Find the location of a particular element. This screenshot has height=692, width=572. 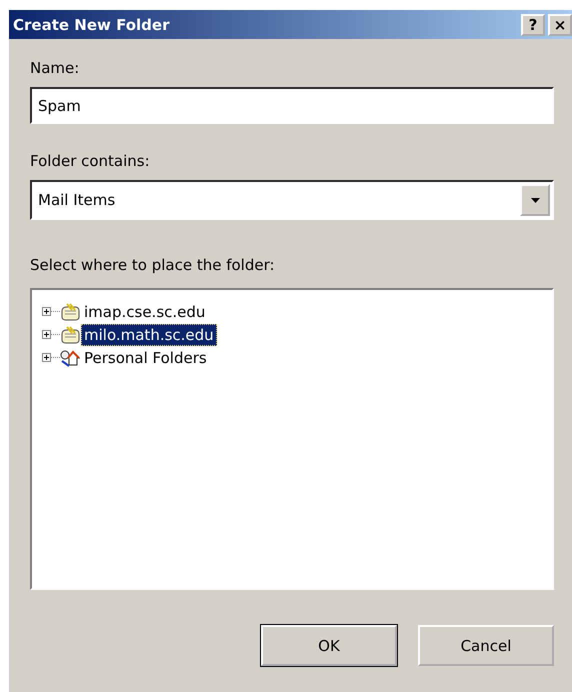

close-button: × is located at coordinates (560, 25).